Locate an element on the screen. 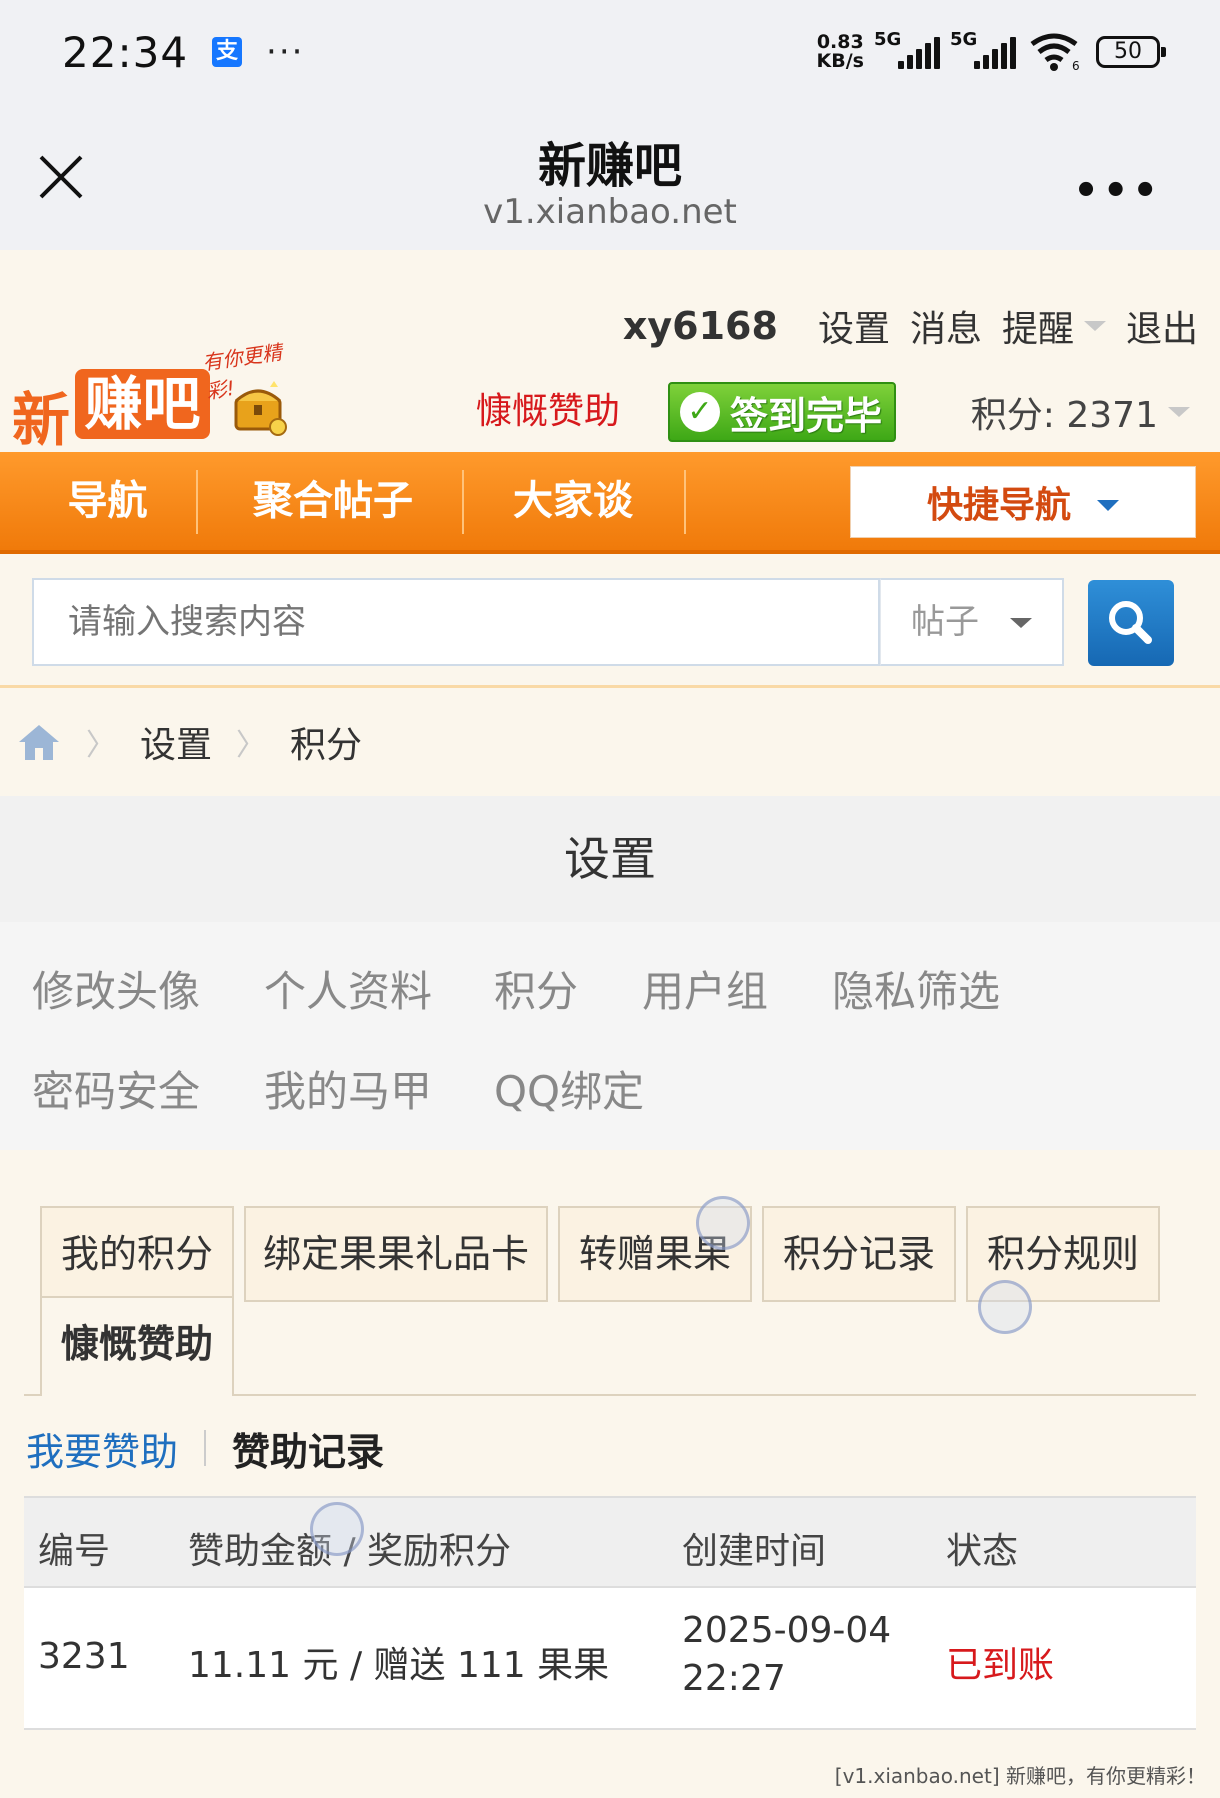 The image size is (1220, 1798). logout-link: 退出 is located at coordinates (1162, 326).